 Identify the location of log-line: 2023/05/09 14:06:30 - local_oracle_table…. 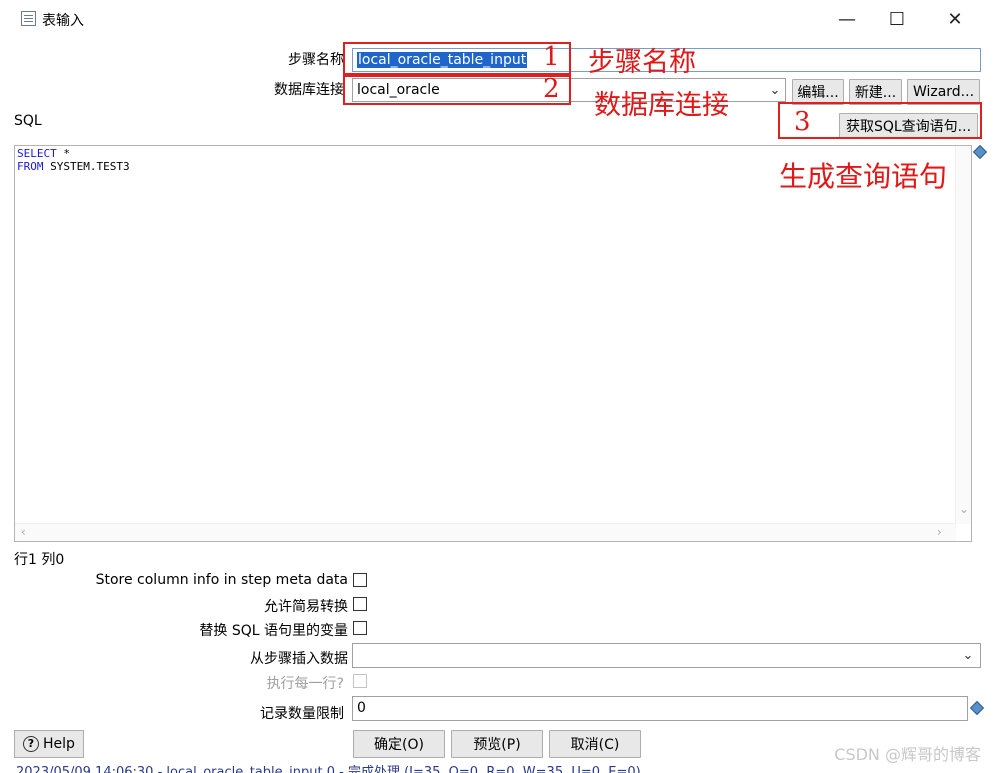
(328, 769).